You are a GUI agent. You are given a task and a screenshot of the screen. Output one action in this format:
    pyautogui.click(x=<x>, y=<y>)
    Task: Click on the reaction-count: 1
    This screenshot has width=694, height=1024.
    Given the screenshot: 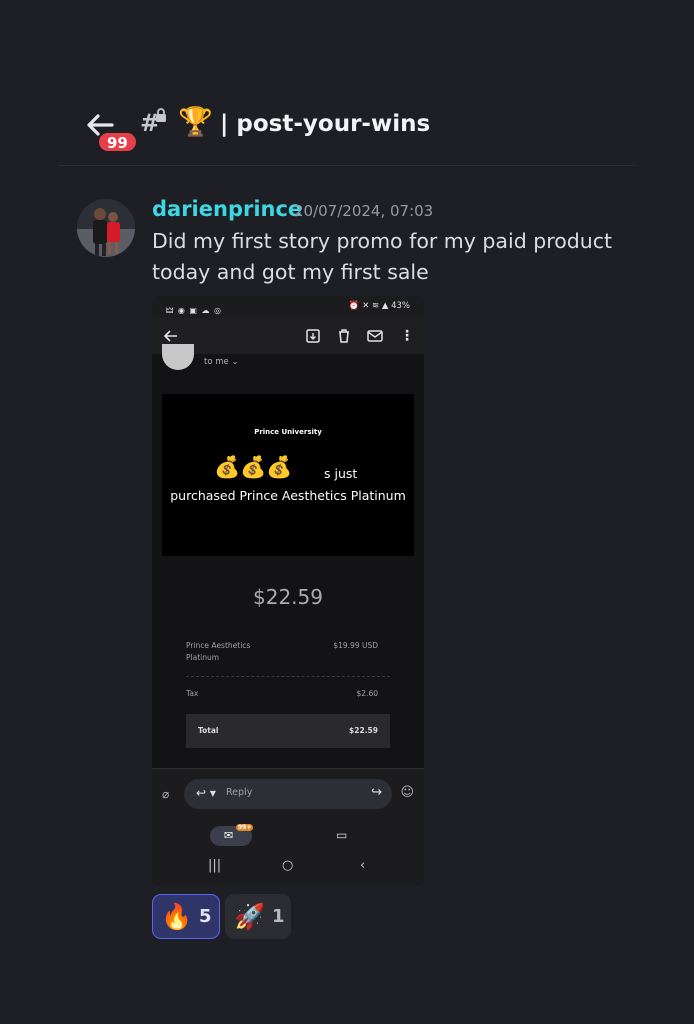 What is the action you would take?
    pyautogui.click(x=278, y=916)
    